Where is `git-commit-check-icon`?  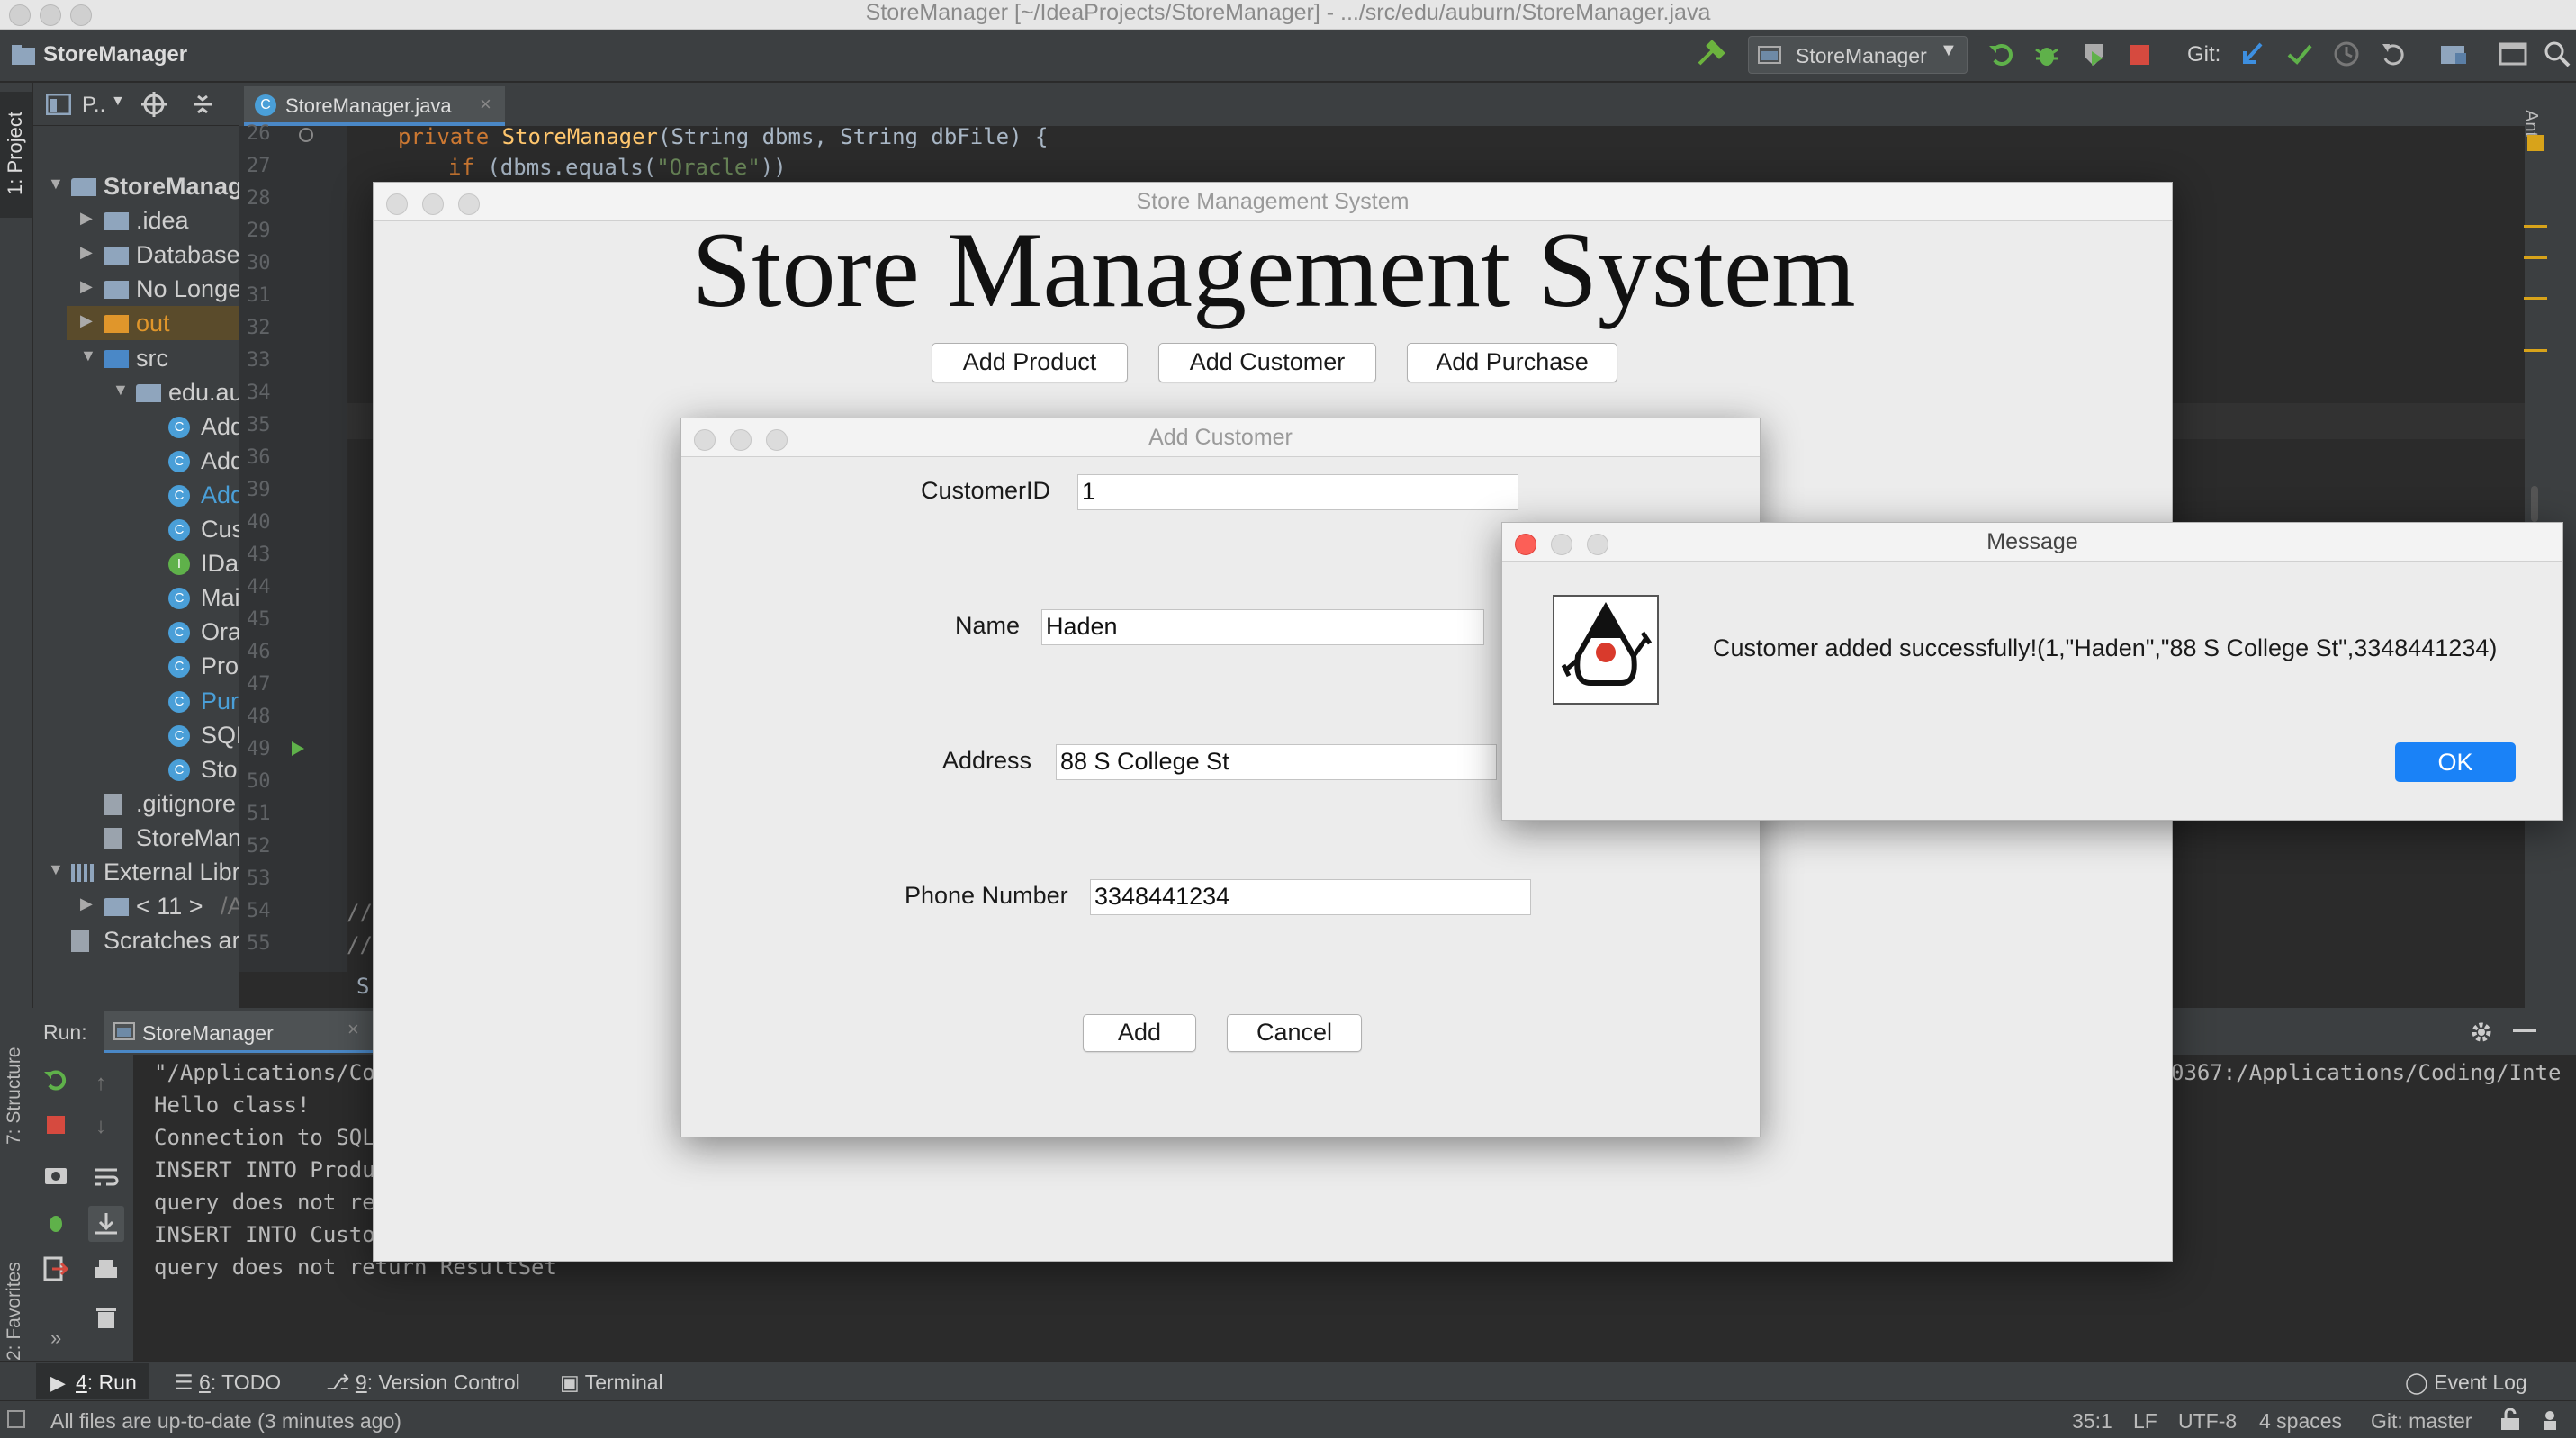
git-commit-check-icon is located at coordinates (2299, 53).